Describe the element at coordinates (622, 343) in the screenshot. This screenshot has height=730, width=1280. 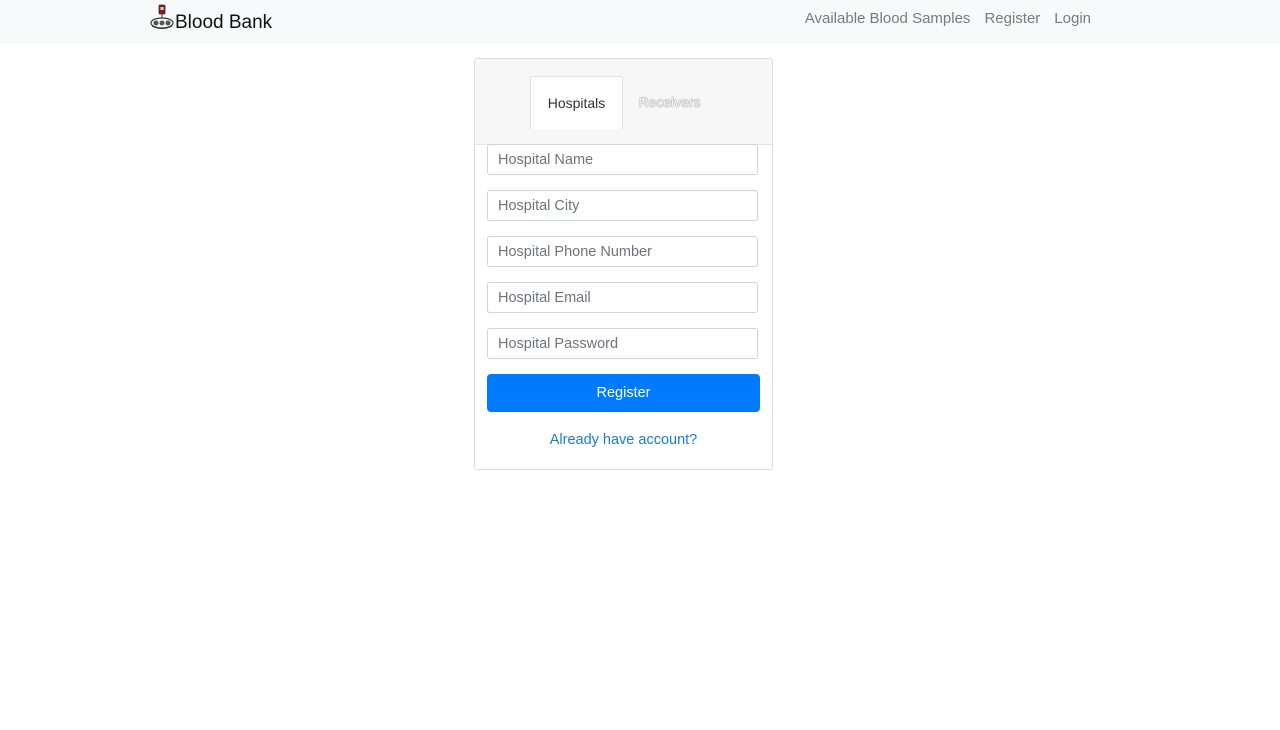
I see `hospital-password-input` at that location.